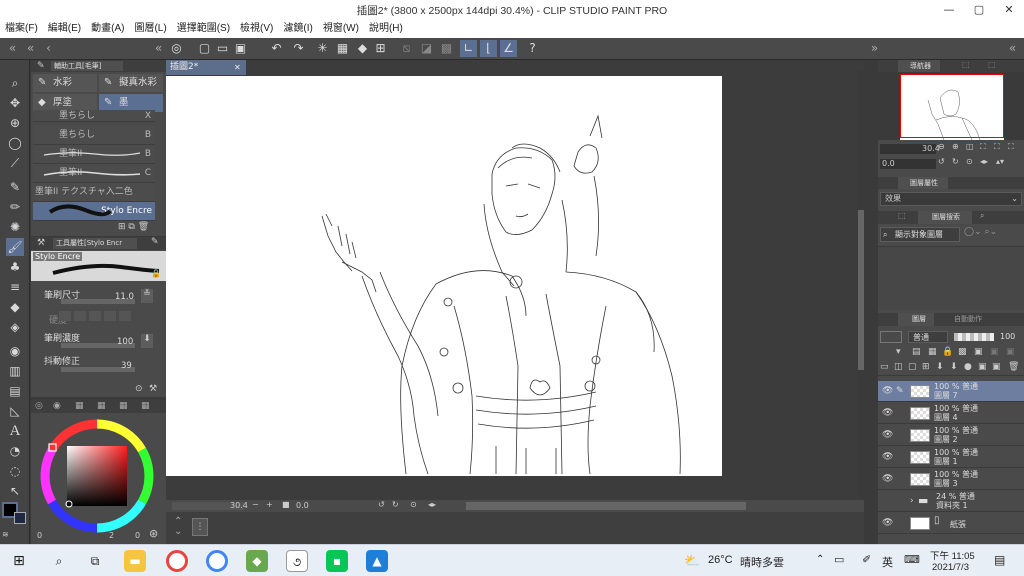 This screenshot has width=1024, height=576. What do you see at coordinates (978, 352) in the screenshot?
I see `mask-icon: ▣` at bounding box center [978, 352].